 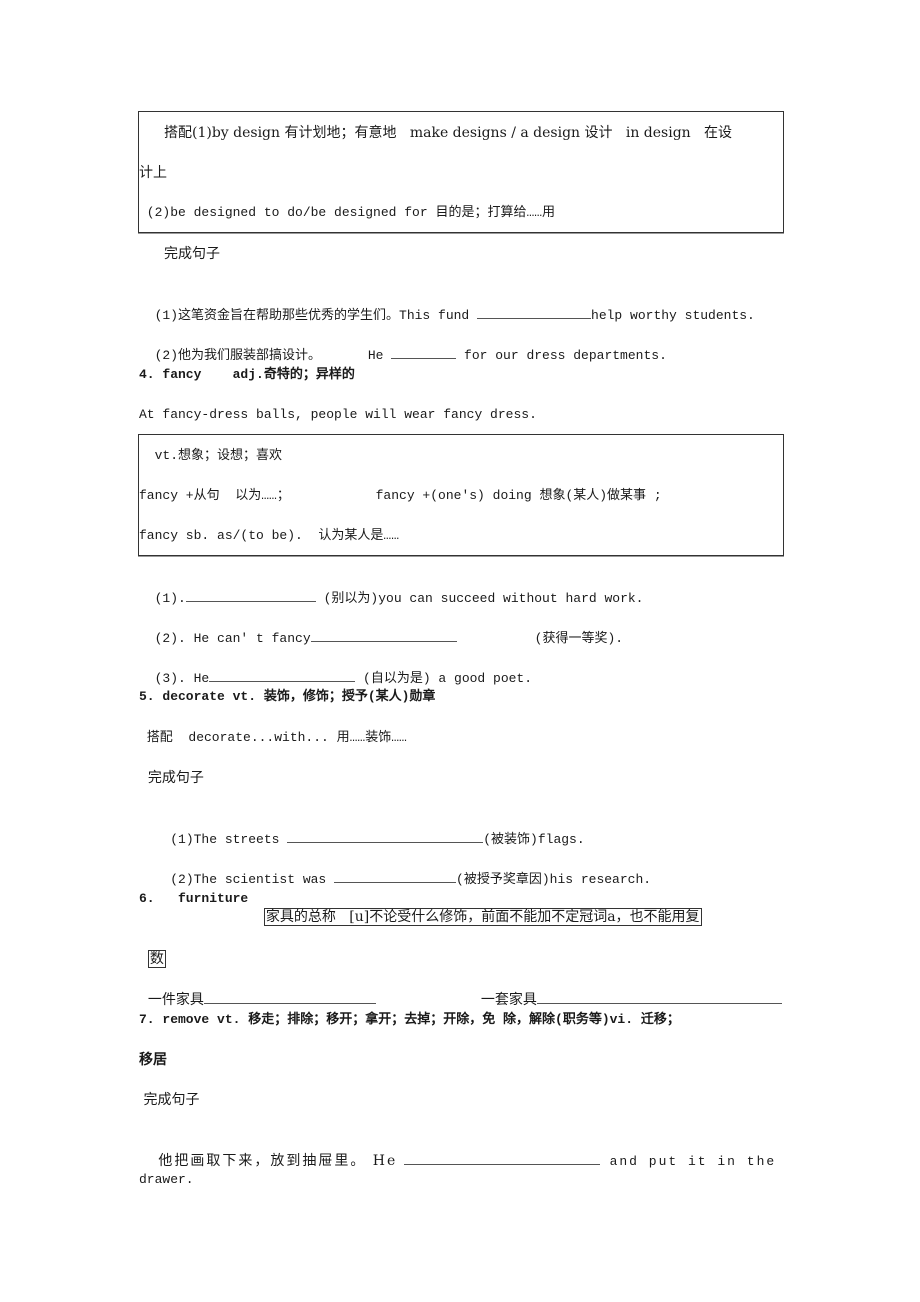 I want to click on exercise-cont: drawer., so click(x=166, y=1179).